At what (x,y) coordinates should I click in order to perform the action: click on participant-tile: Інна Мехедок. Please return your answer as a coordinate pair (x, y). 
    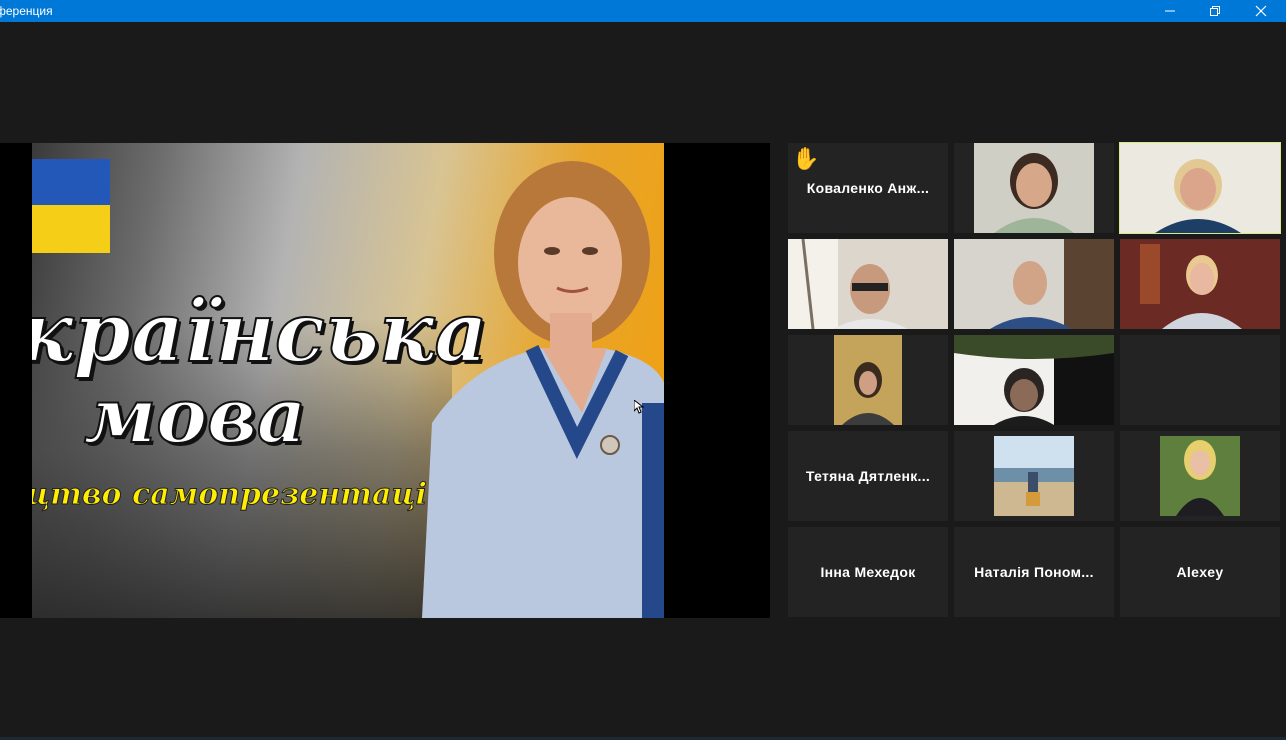
    Looking at the image, I should click on (868, 572).